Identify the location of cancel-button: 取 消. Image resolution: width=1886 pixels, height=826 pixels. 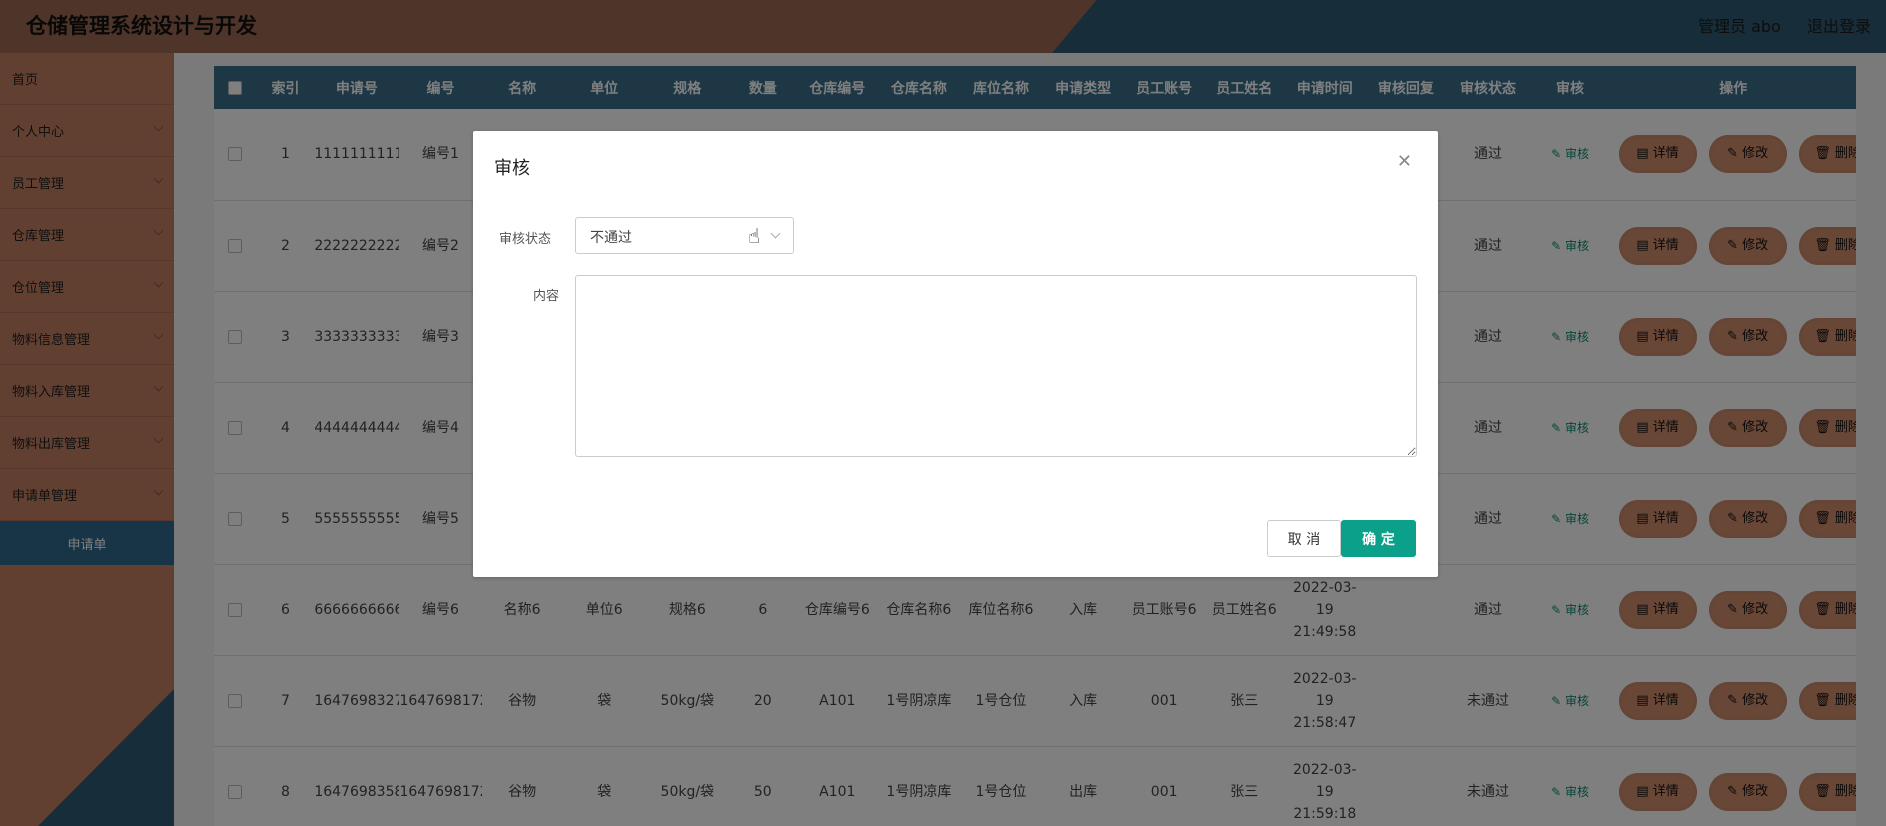
(1304, 538).